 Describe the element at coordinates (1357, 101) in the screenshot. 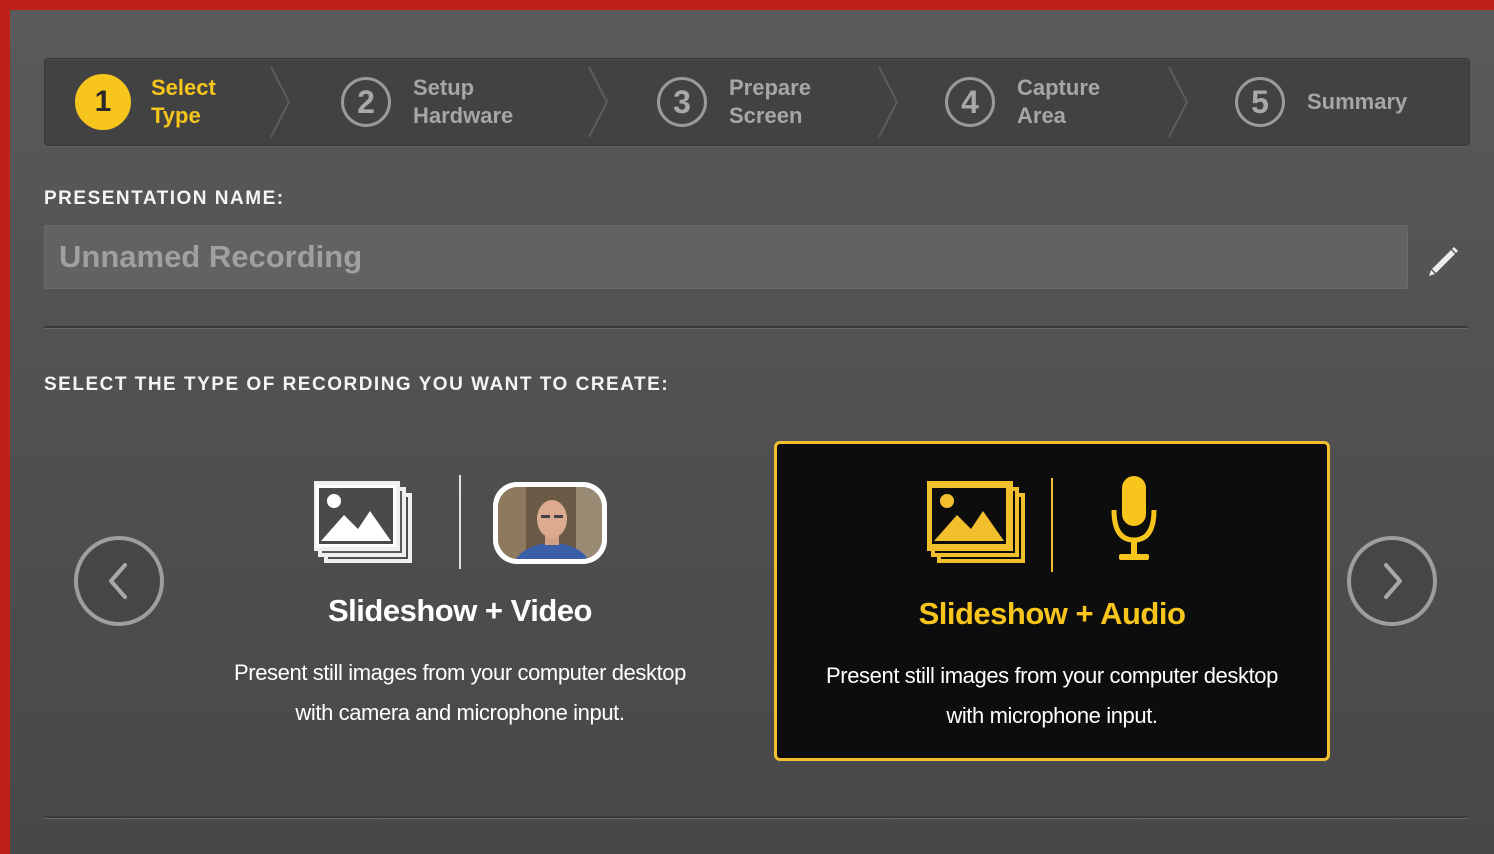

I see `step-label: Summary` at that location.